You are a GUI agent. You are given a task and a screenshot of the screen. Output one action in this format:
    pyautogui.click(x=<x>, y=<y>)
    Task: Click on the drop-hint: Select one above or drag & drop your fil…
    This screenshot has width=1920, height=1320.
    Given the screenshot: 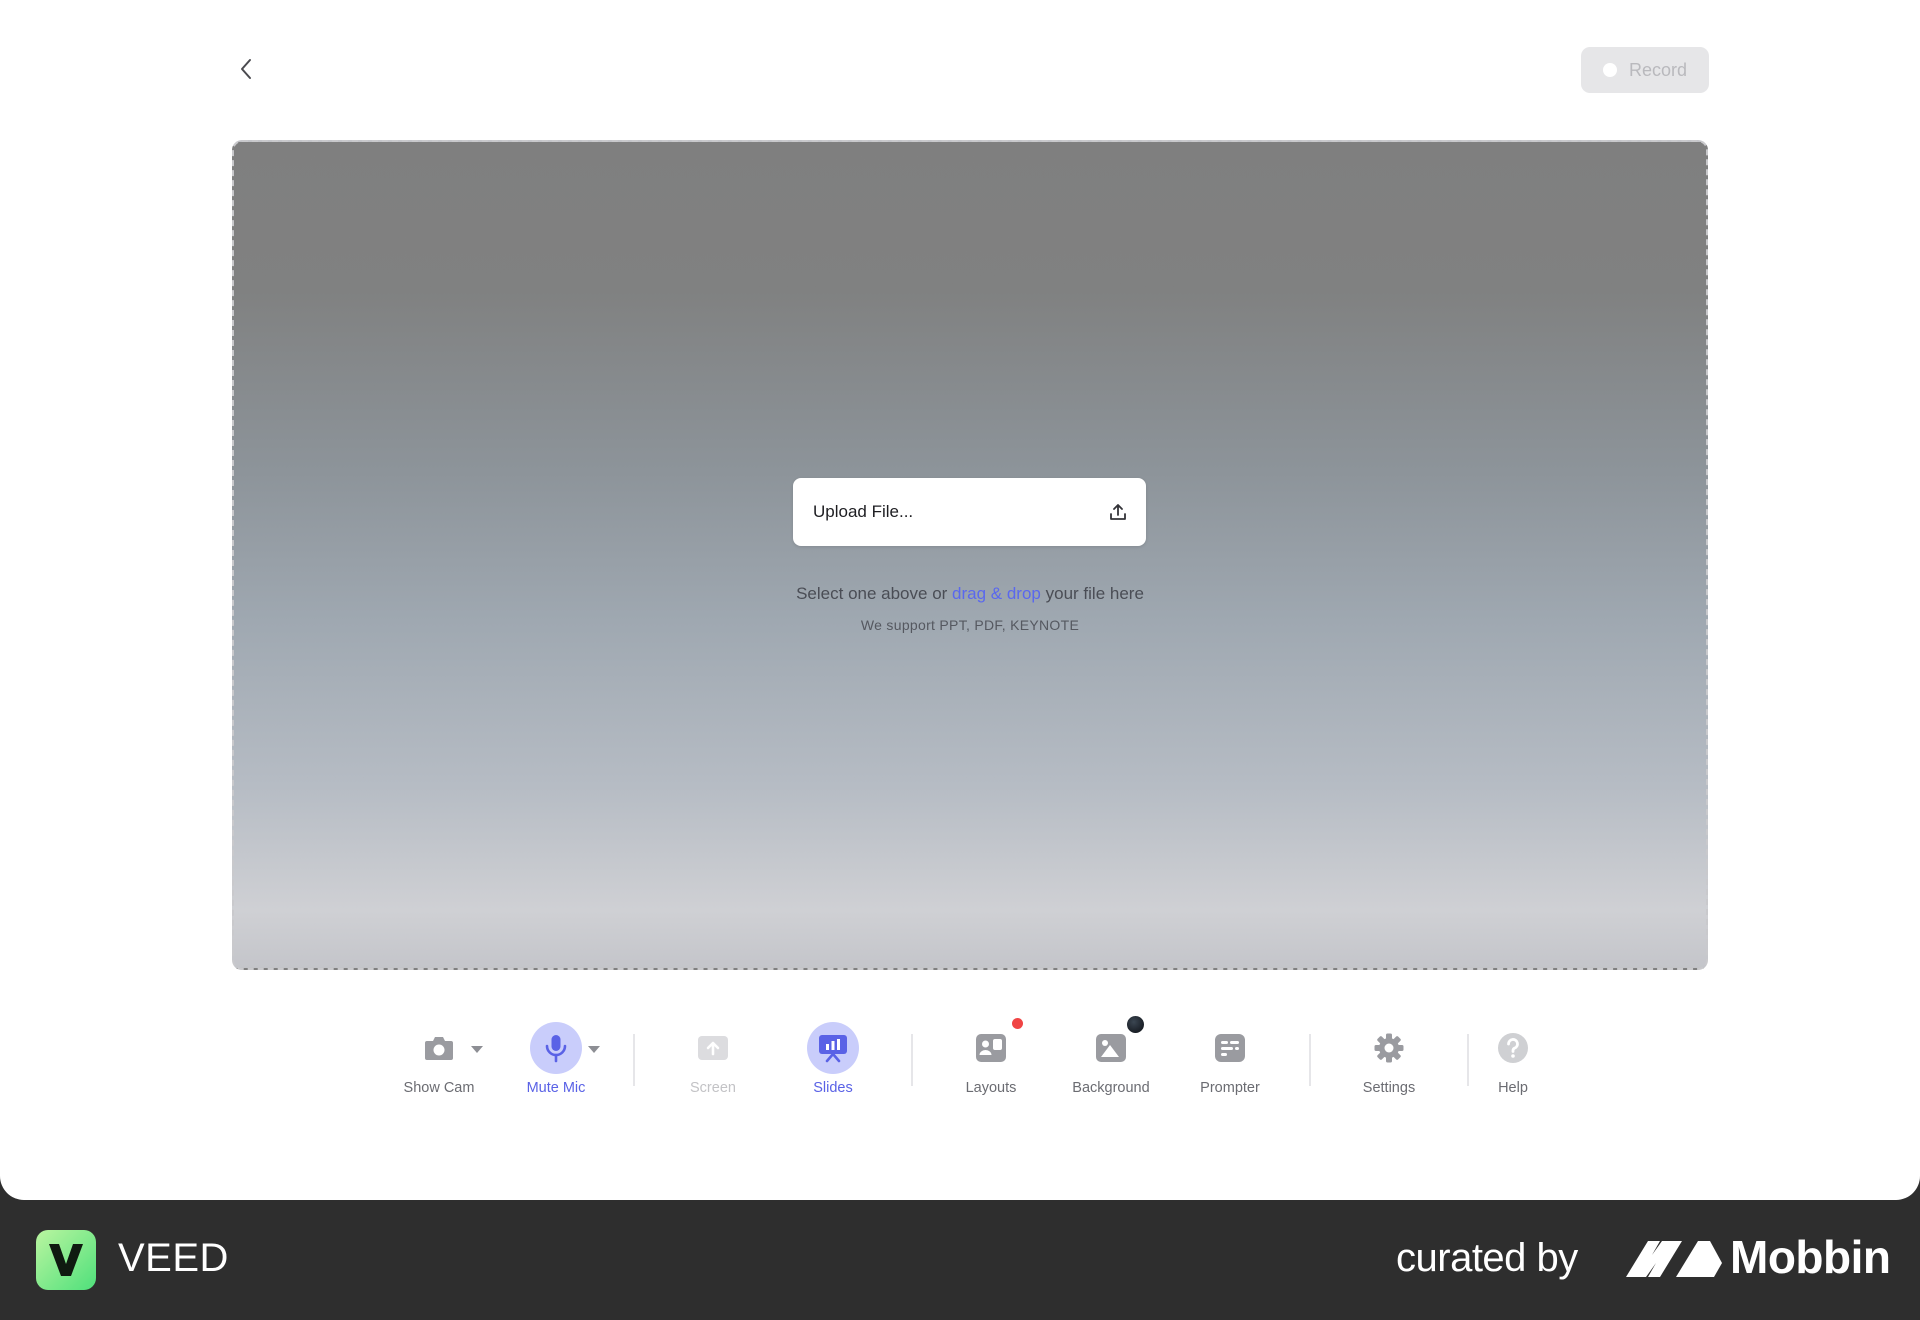 What is the action you would take?
    pyautogui.click(x=970, y=594)
    